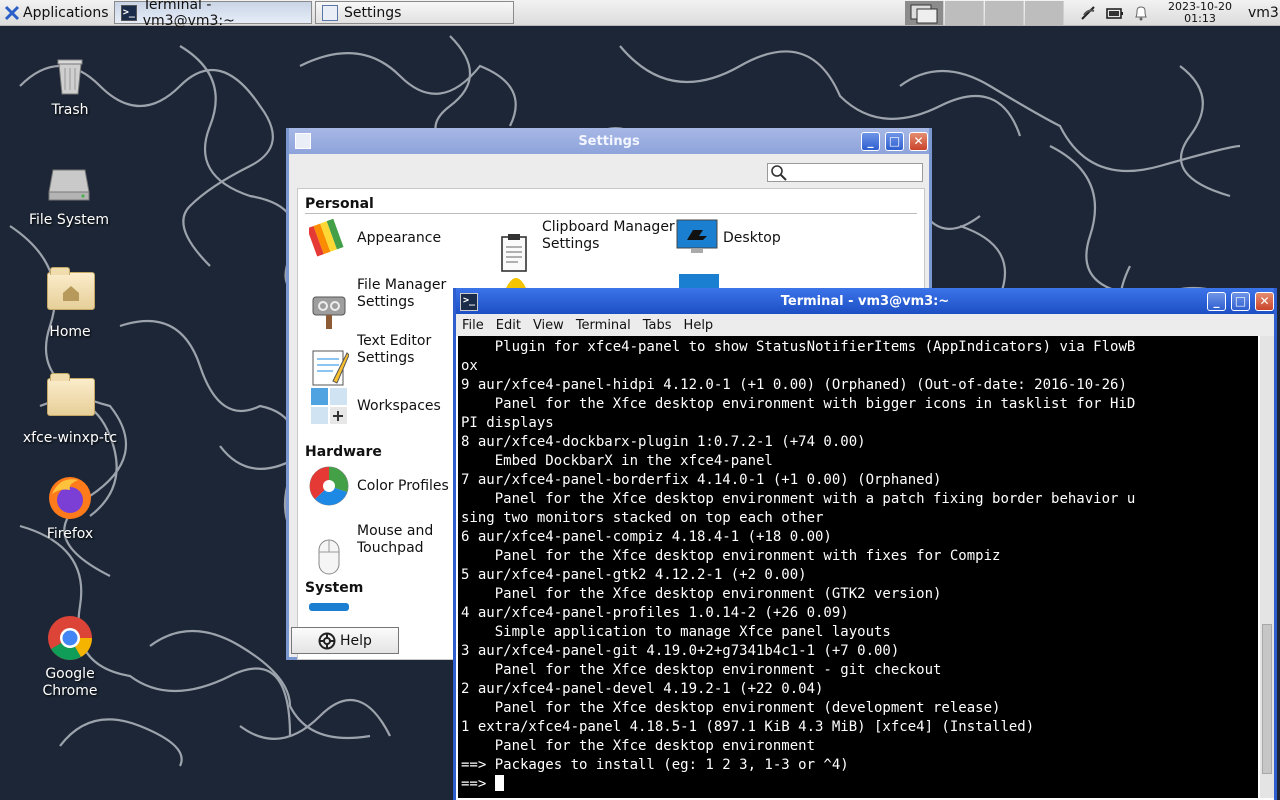  What do you see at coordinates (699, 281) in the screenshot?
I see `partially-hidden-blue-icon` at bounding box center [699, 281].